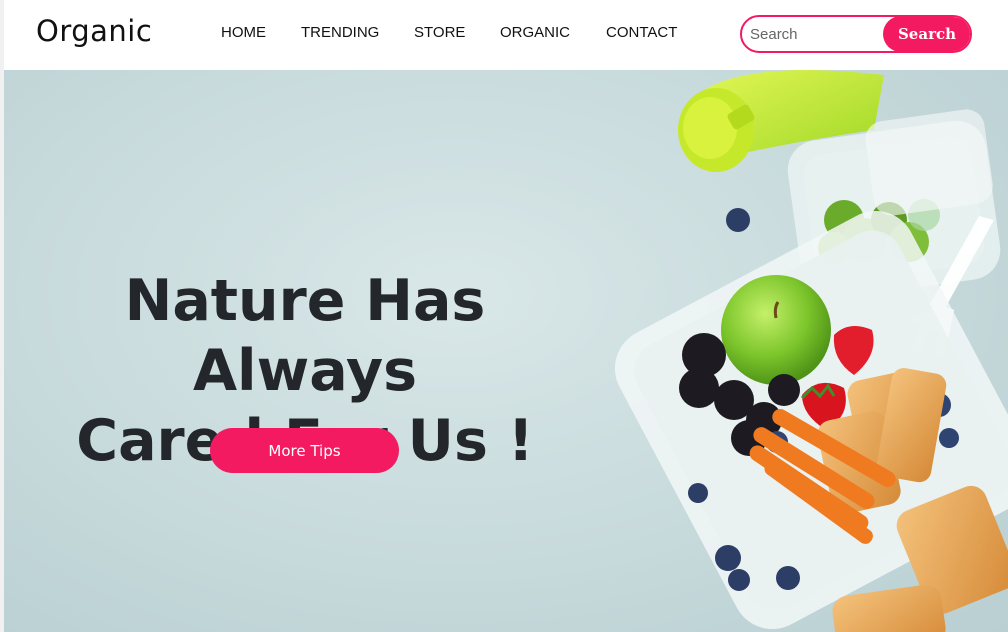 This screenshot has width=1008, height=632. What do you see at coordinates (926, 34) in the screenshot?
I see `search-button: Search` at bounding box center [926, 34].